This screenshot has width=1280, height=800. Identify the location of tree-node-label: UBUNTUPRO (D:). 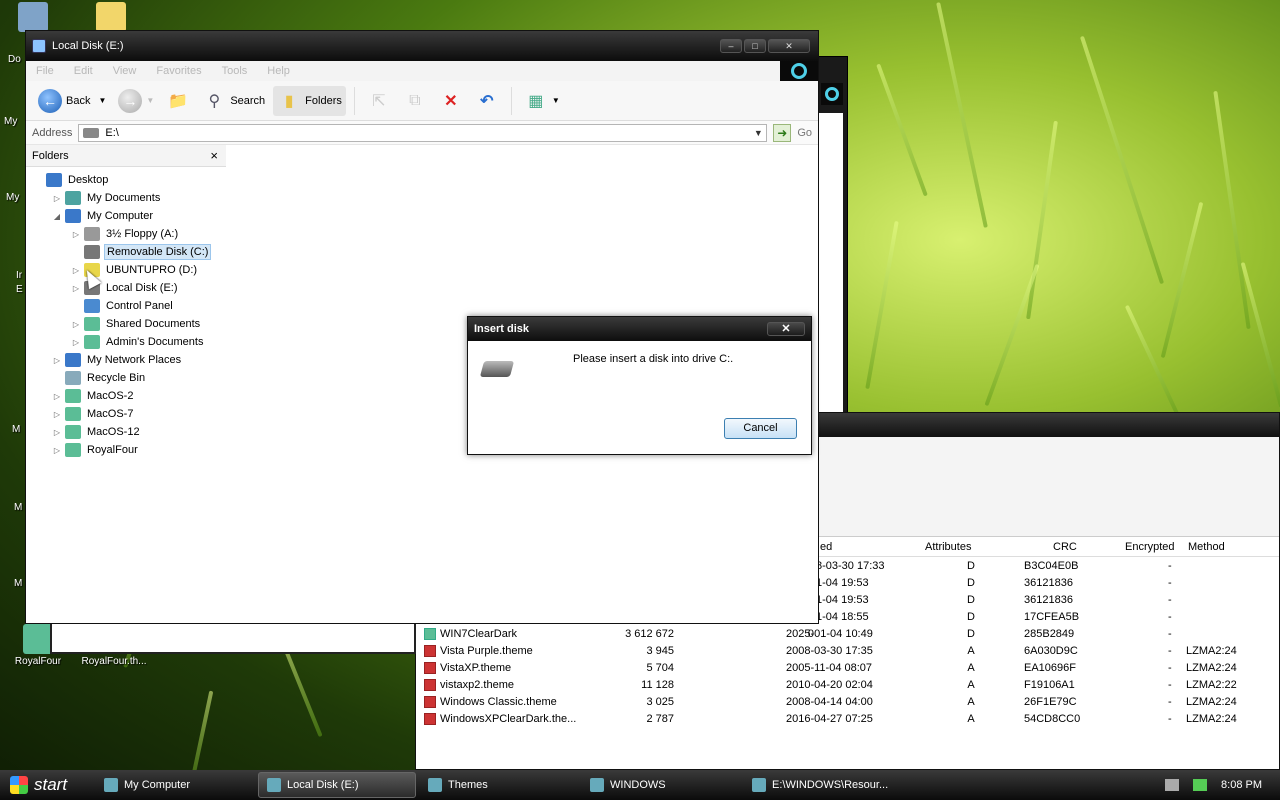
(151, 270).